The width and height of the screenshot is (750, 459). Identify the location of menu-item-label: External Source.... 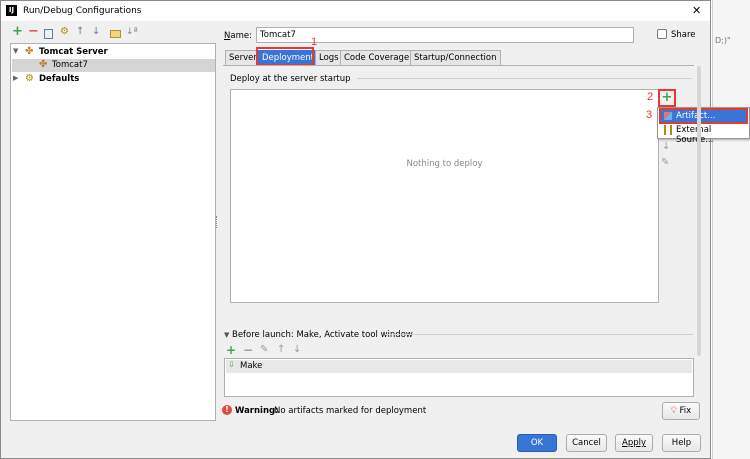
(695, 135).